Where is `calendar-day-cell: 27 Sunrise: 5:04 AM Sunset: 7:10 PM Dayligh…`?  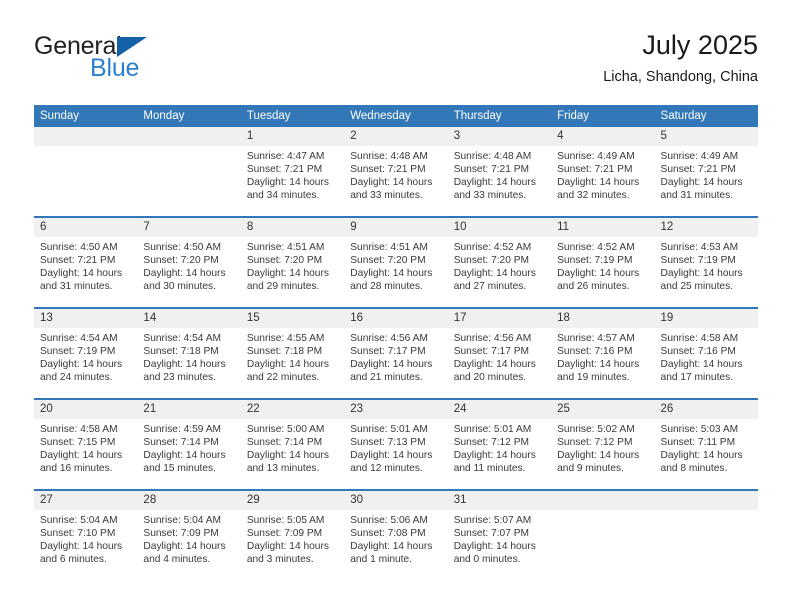 calendar-day-cell: 27 Sunrise: 5:04 AM Sunset: 7:10 PM Dayligh… is located at coordinates (86, 534).